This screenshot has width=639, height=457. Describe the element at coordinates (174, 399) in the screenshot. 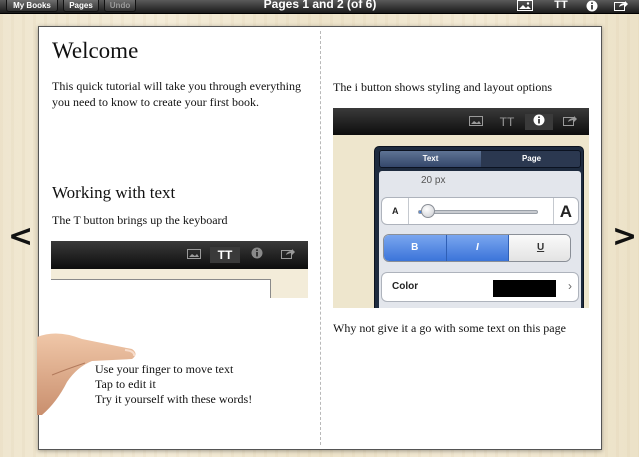

I see `instruction-line: Try it yourself with these words!` at that location.